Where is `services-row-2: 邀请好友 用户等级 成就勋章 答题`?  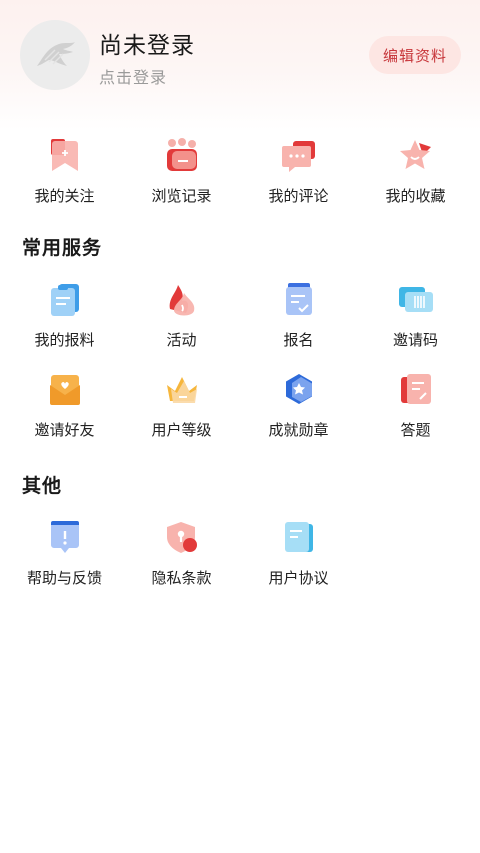
services-row-2: 邀请好友 用户等级 成就勋章 答题 is located at coordinates (240, 405).